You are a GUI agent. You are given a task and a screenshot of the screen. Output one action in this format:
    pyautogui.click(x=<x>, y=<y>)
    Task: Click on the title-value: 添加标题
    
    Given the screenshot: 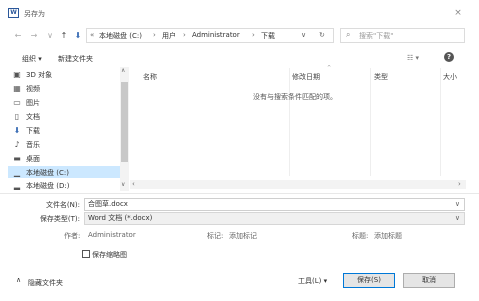 What is the action you would take?
    pyautogui.click(x=388, y=236)
    